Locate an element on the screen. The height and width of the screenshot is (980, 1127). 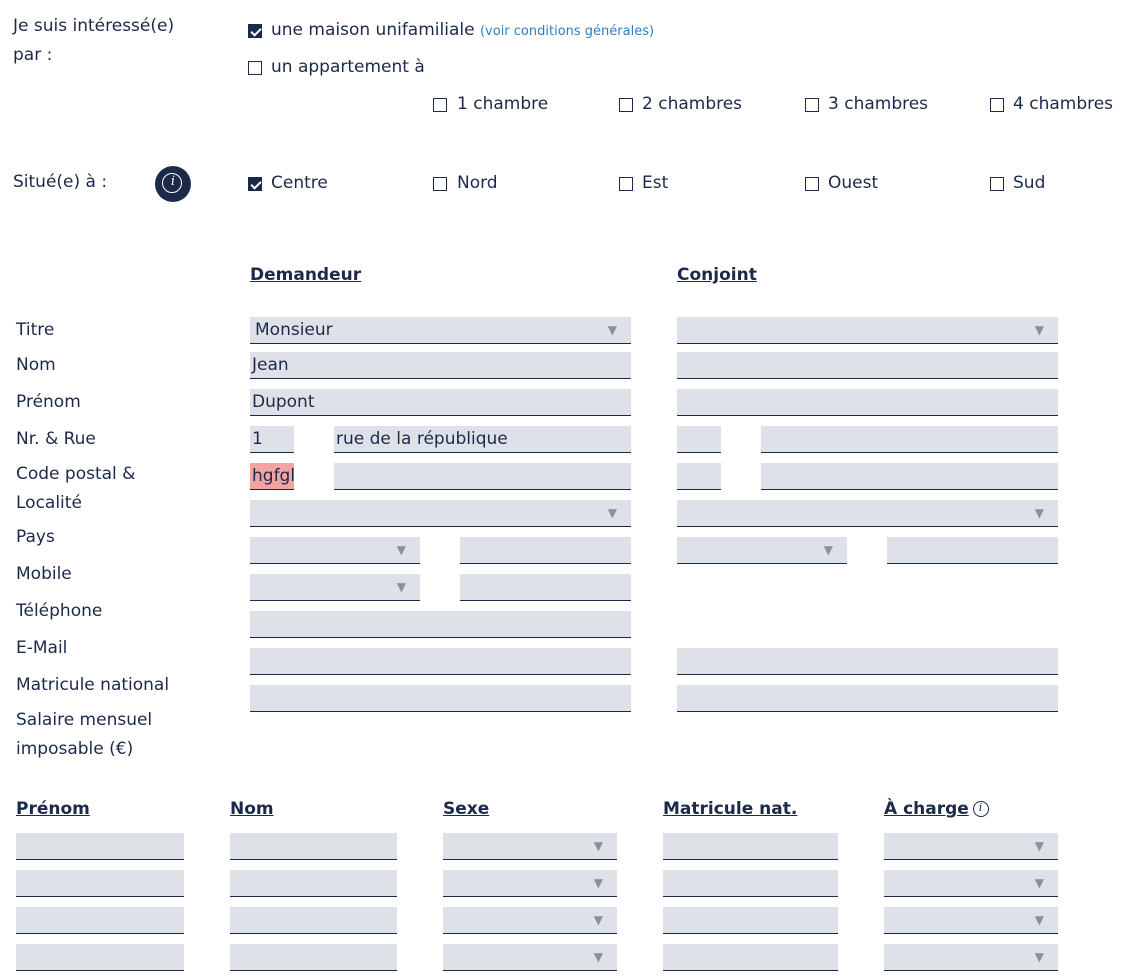
a-charge-info-icon: i is located at coordinates (981, 809).